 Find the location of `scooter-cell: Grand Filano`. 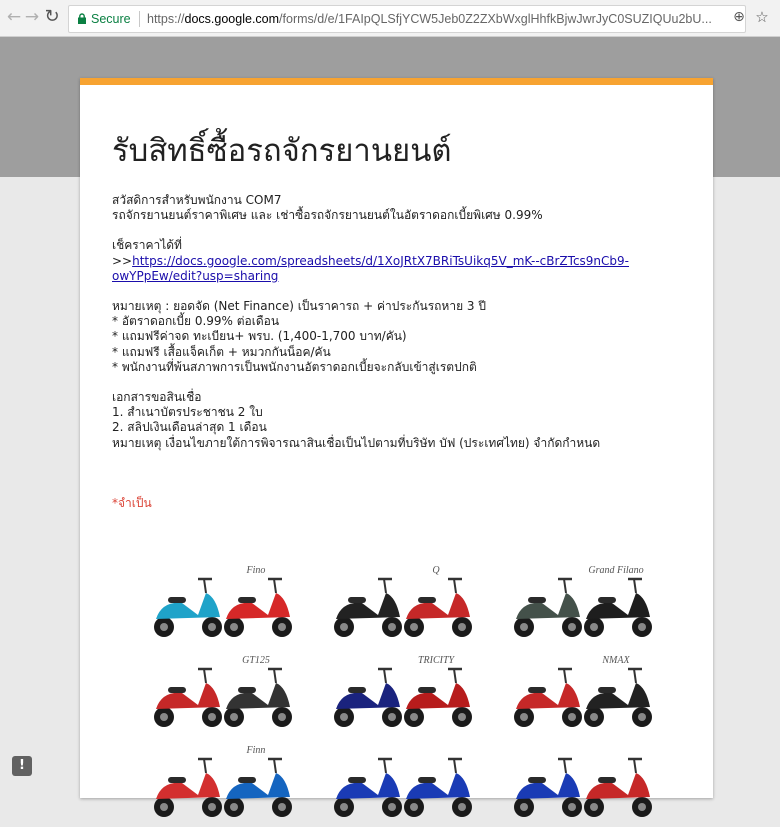

scooter-cell: Grand Filano is located at coordinates (581, 602).